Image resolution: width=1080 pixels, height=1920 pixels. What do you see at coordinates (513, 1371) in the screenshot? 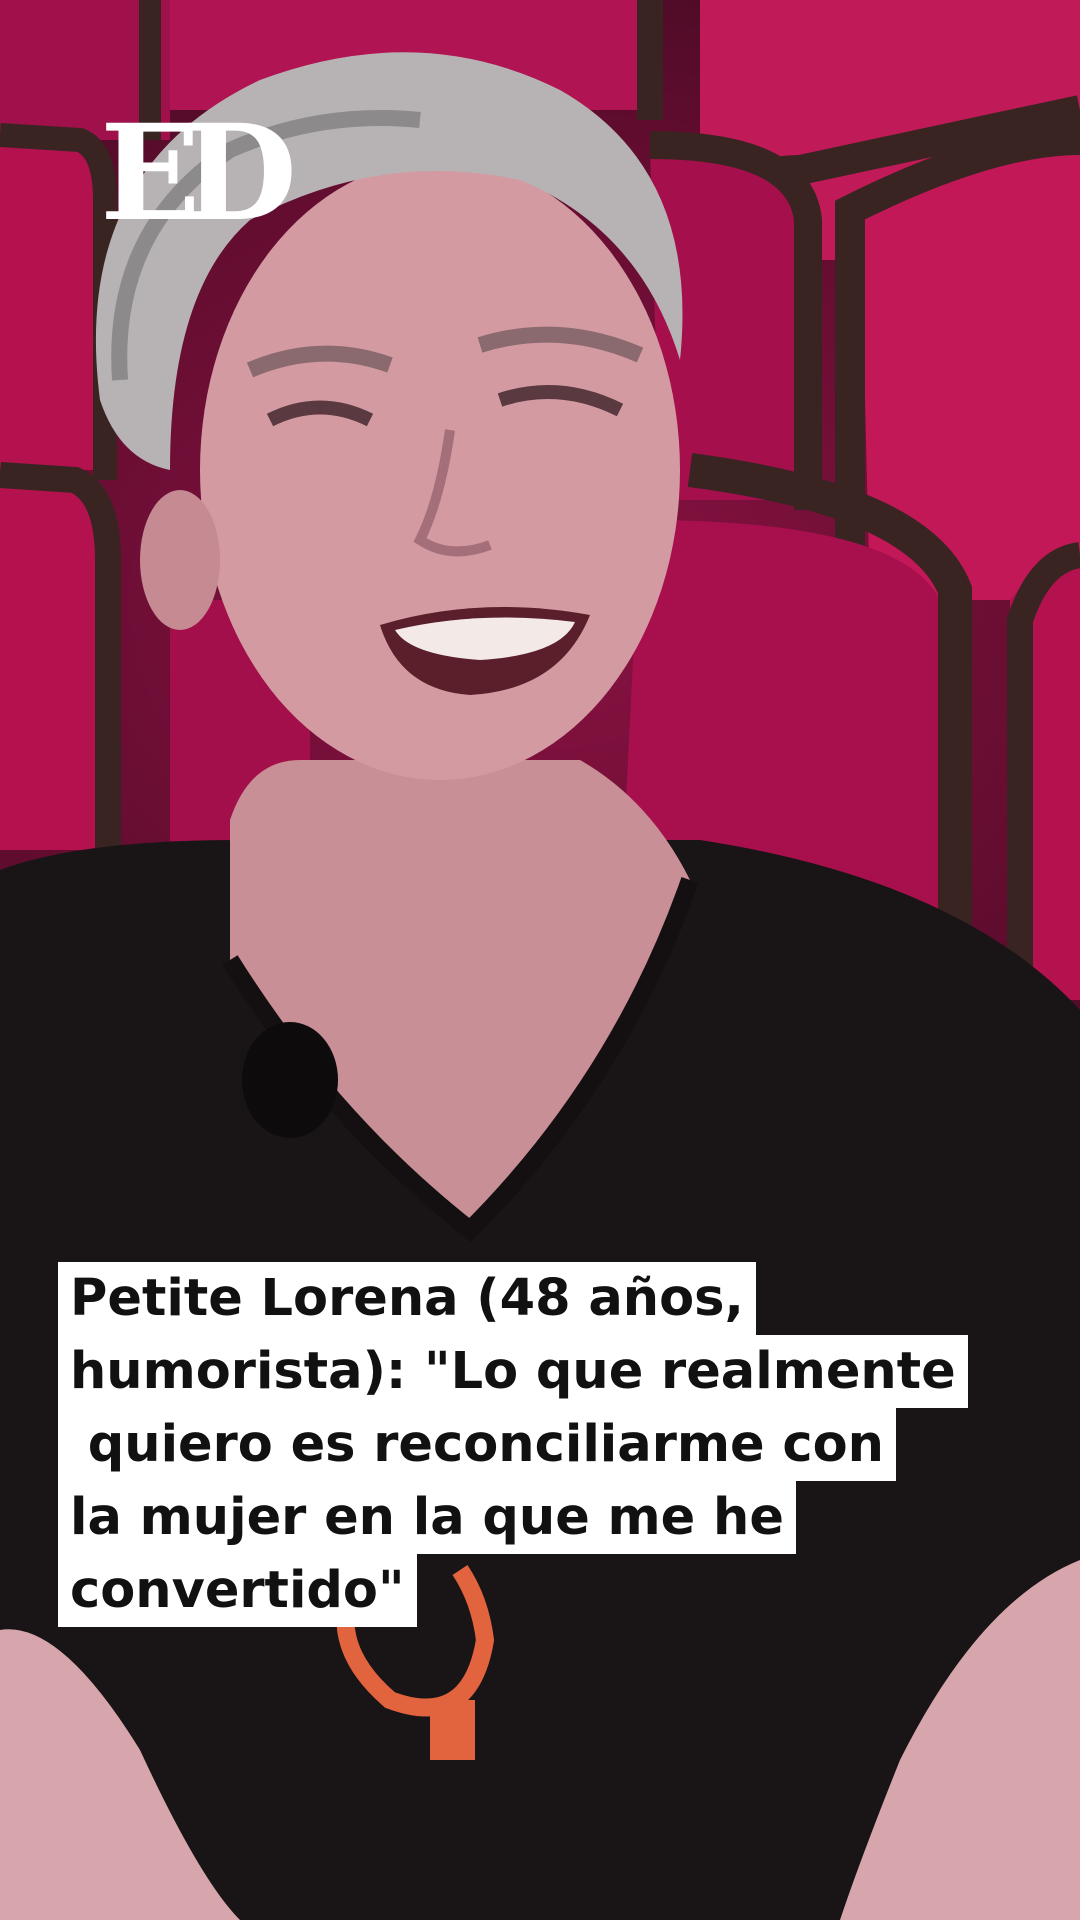
I see `caption-line-text: humorista): "Lo que realmente` at bounding box center [513, 1371].